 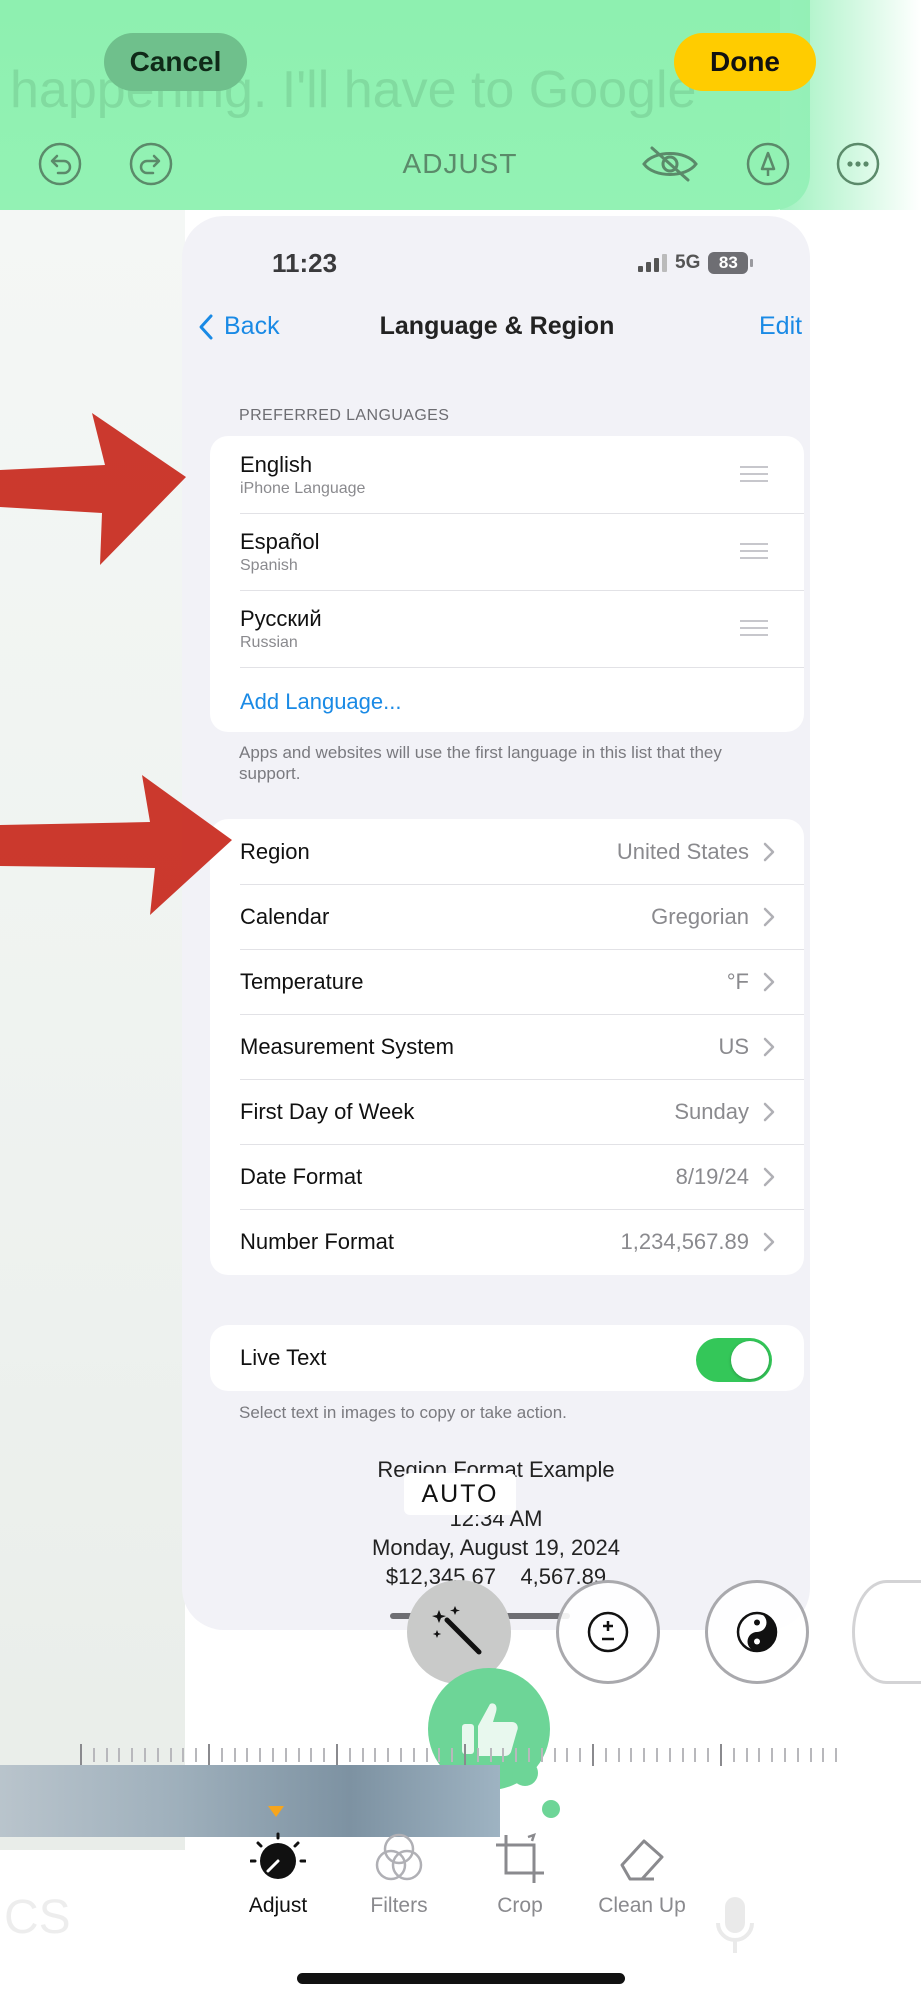 I want to click on language-subtitle: iPhone Language, so click(x=303, y=488).